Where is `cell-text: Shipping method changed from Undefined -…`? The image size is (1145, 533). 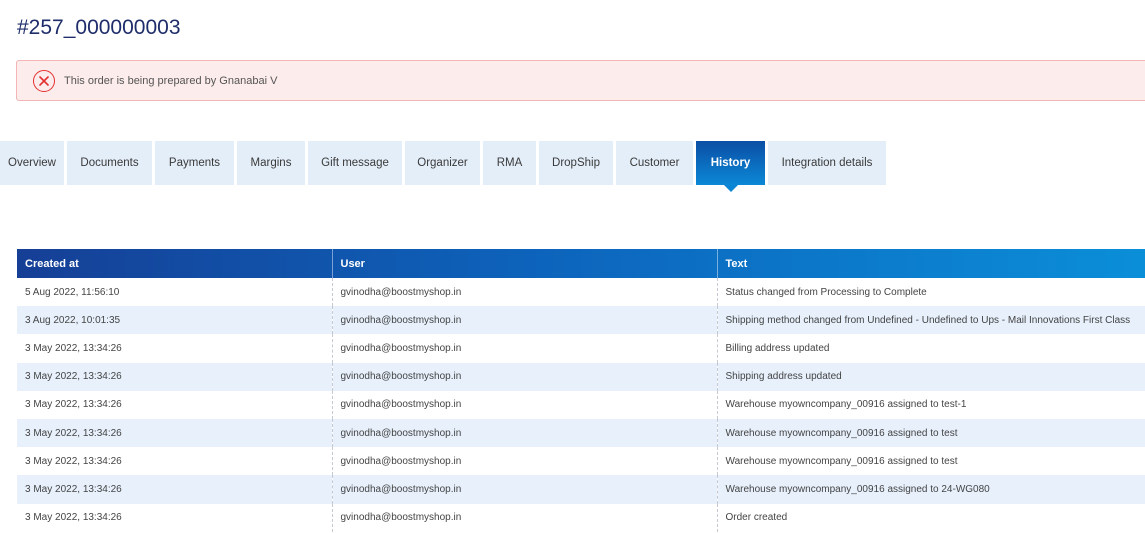 cell-text: Shipping method changed from Undefined -… is located at coordinates (928, 320).